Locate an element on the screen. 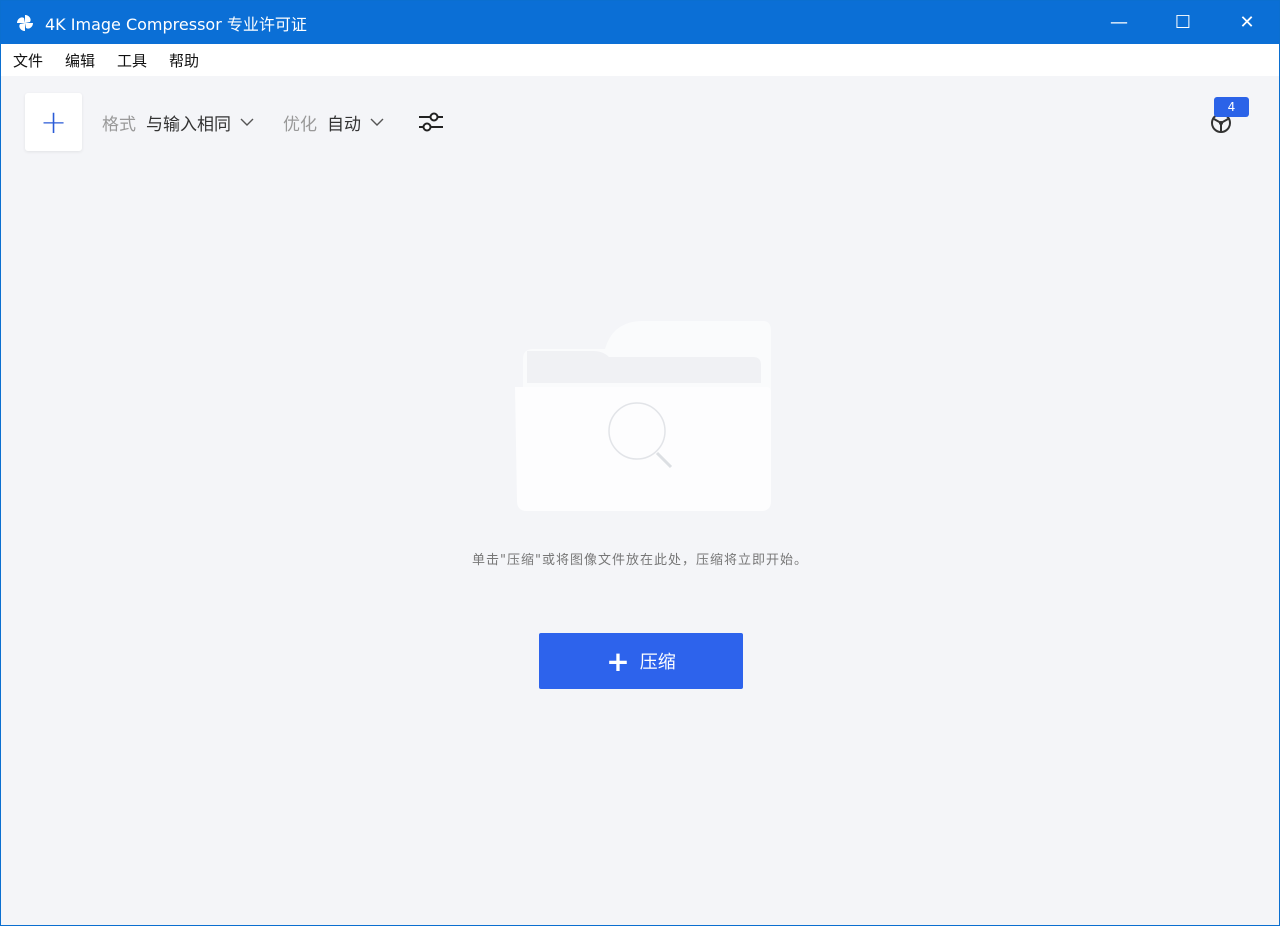  menu-edit: 编辑 is located at coordinates (80, 60).